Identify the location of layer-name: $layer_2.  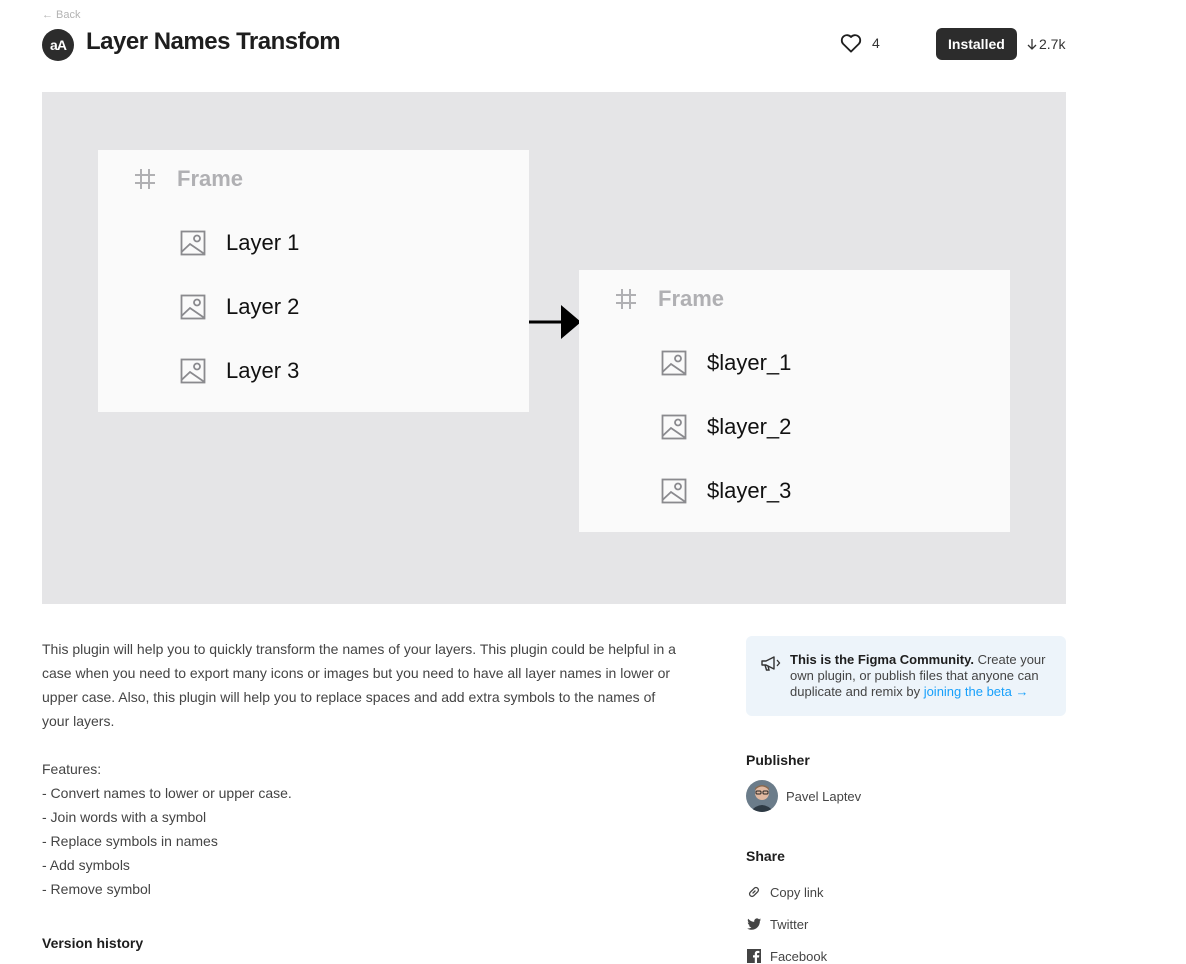
(749, 426).